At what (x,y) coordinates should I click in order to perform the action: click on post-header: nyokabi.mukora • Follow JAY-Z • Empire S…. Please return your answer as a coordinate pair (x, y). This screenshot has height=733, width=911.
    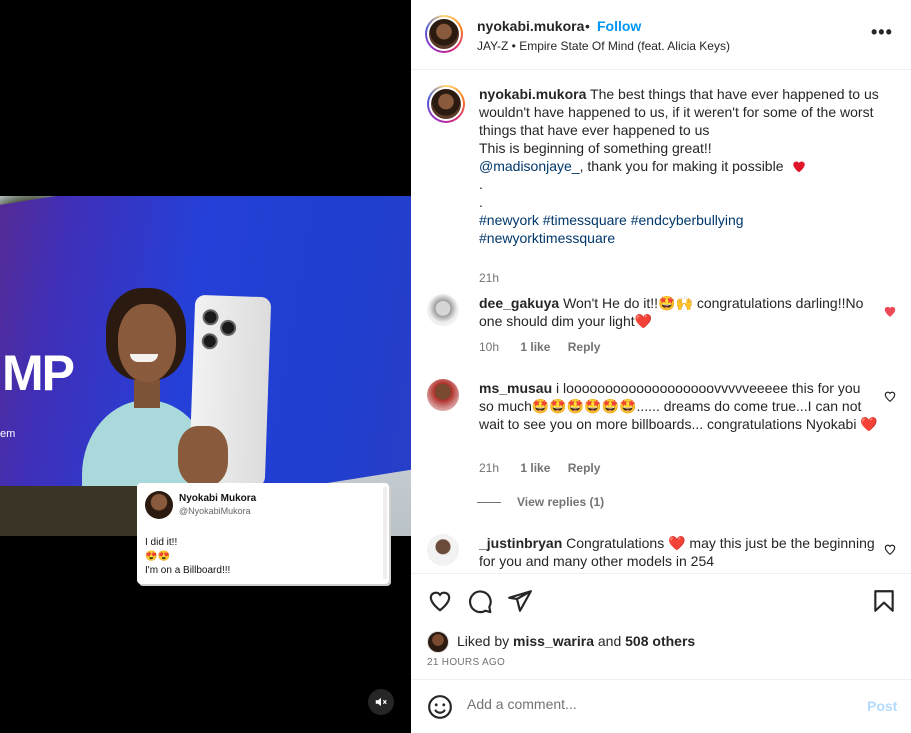
    Looking at the image, I should click on (661, 35).